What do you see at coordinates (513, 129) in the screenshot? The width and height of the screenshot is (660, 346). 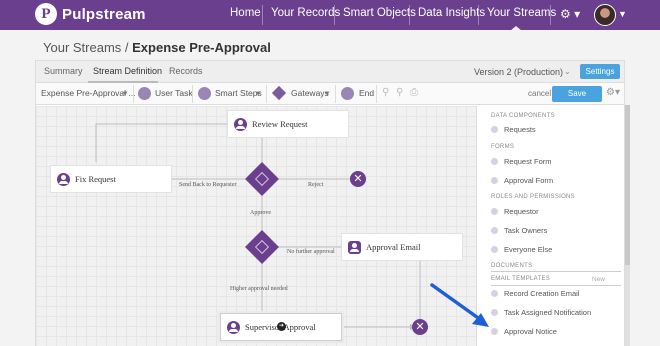 I see `sidebar-item-requests: Requests` at bounding box center [513, 129].